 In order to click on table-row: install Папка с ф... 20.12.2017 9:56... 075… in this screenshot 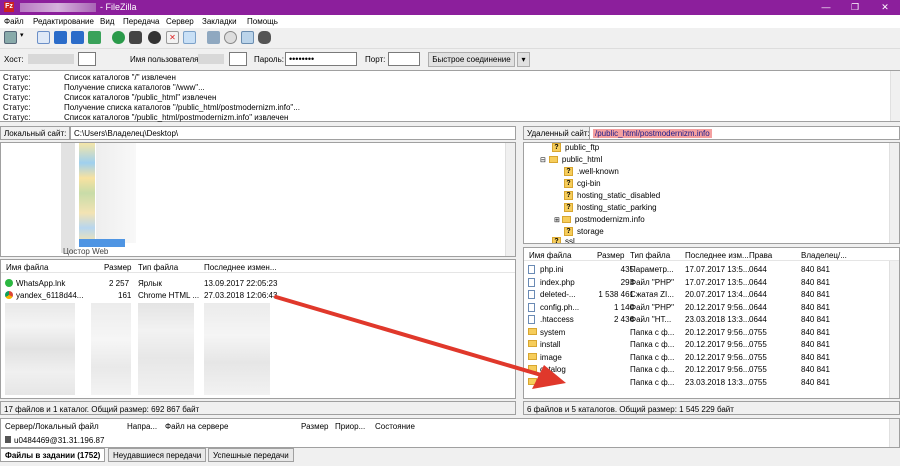, I will do `click(711, 344)`.